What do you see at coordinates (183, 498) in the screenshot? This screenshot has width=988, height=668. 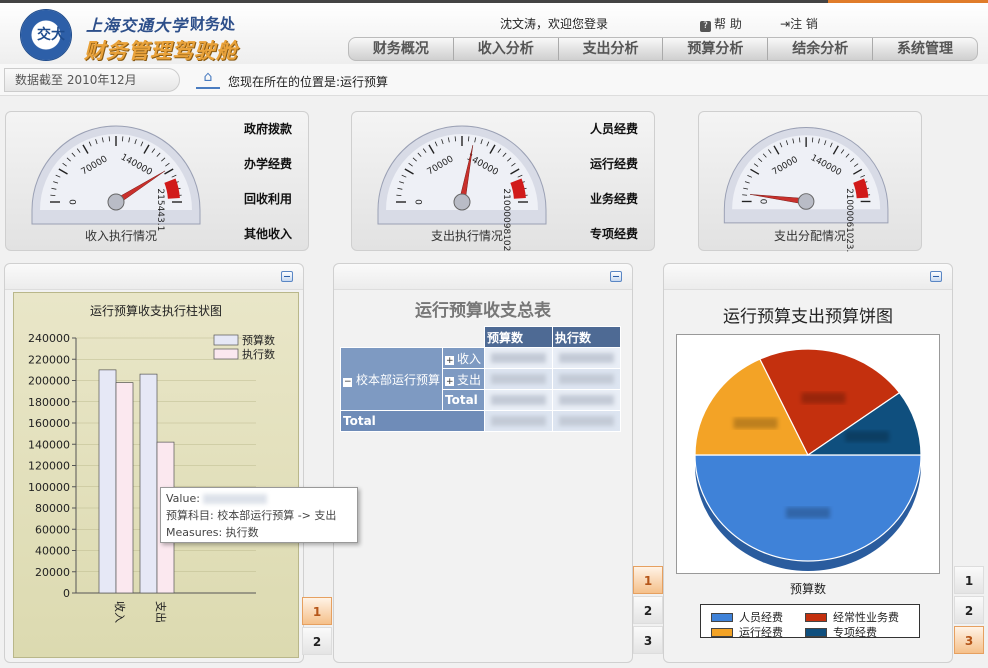 I see `tooltip-value-label: Value:` at bounding box center [183, 498].